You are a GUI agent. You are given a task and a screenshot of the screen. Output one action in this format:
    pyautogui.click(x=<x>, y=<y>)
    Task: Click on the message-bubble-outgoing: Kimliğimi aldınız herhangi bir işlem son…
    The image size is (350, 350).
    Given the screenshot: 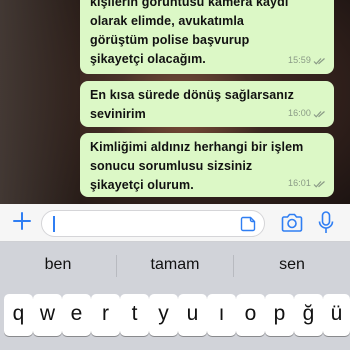 What is the action you would take?
    pyautogui.click(x=207, y=165)
    